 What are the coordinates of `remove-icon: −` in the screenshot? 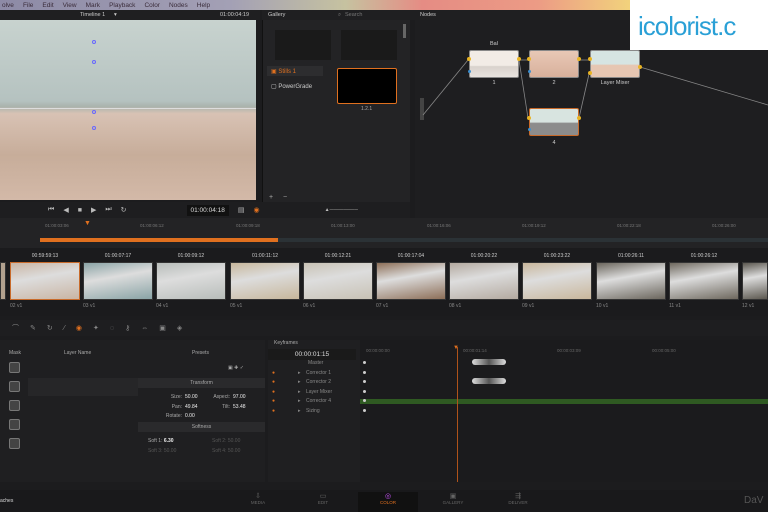 It's located at (285, 197).